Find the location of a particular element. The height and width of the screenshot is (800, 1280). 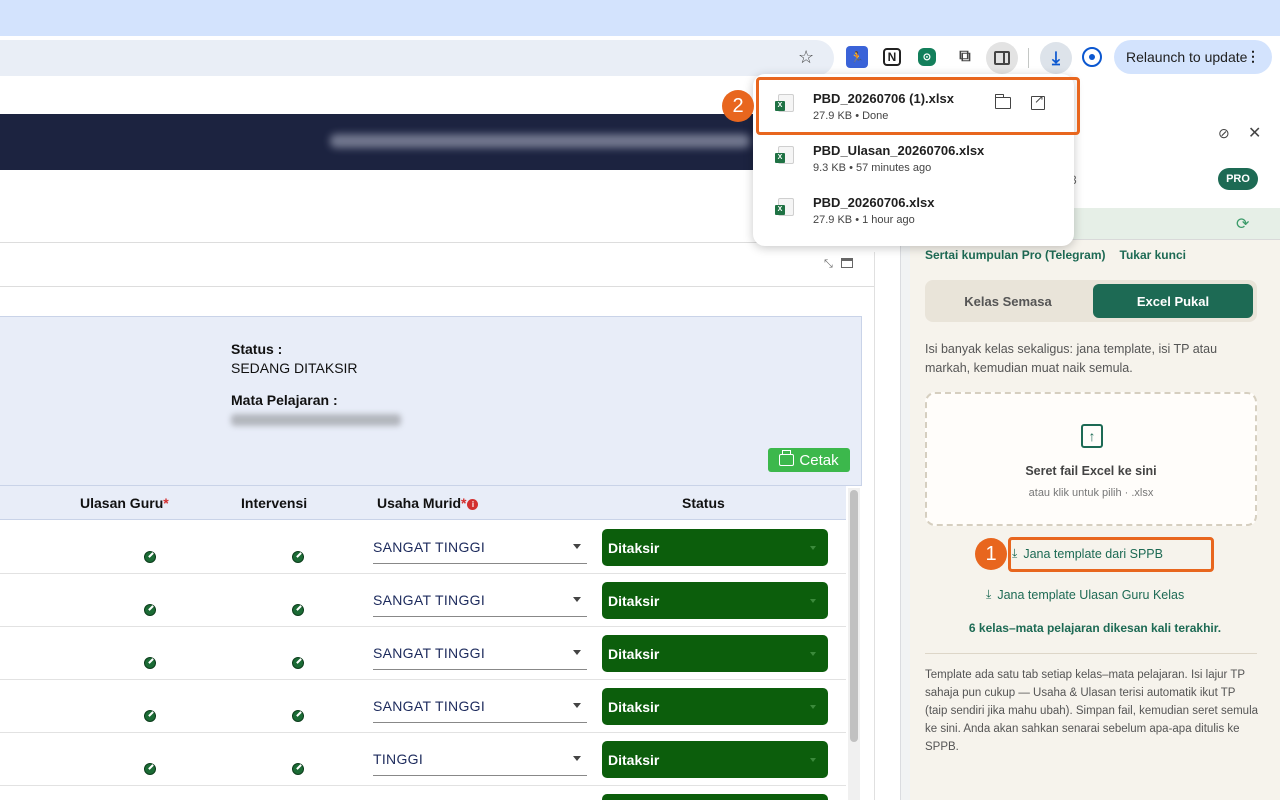

scrollbar-thumb is located at coordinates (854, 616).